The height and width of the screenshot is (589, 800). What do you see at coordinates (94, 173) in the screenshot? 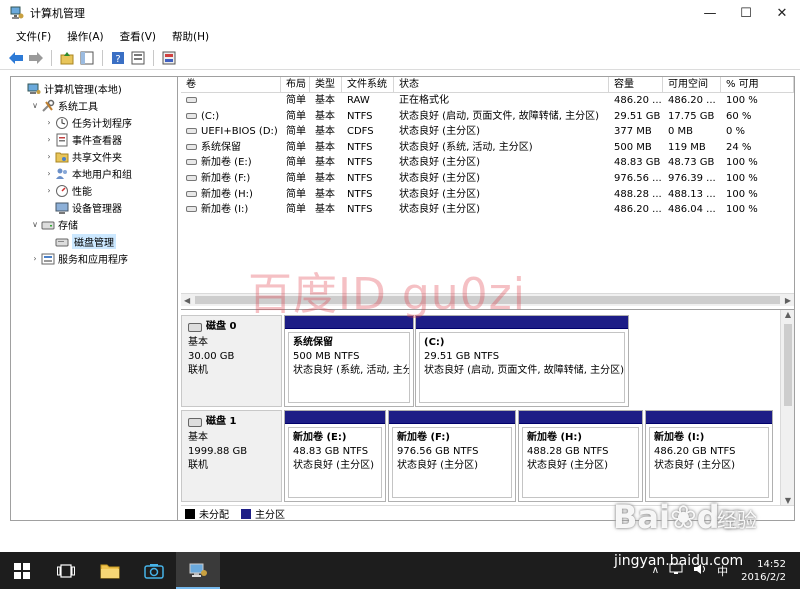
I see `tree-item: › 本地用户和组` at bounding box center [94, 173].